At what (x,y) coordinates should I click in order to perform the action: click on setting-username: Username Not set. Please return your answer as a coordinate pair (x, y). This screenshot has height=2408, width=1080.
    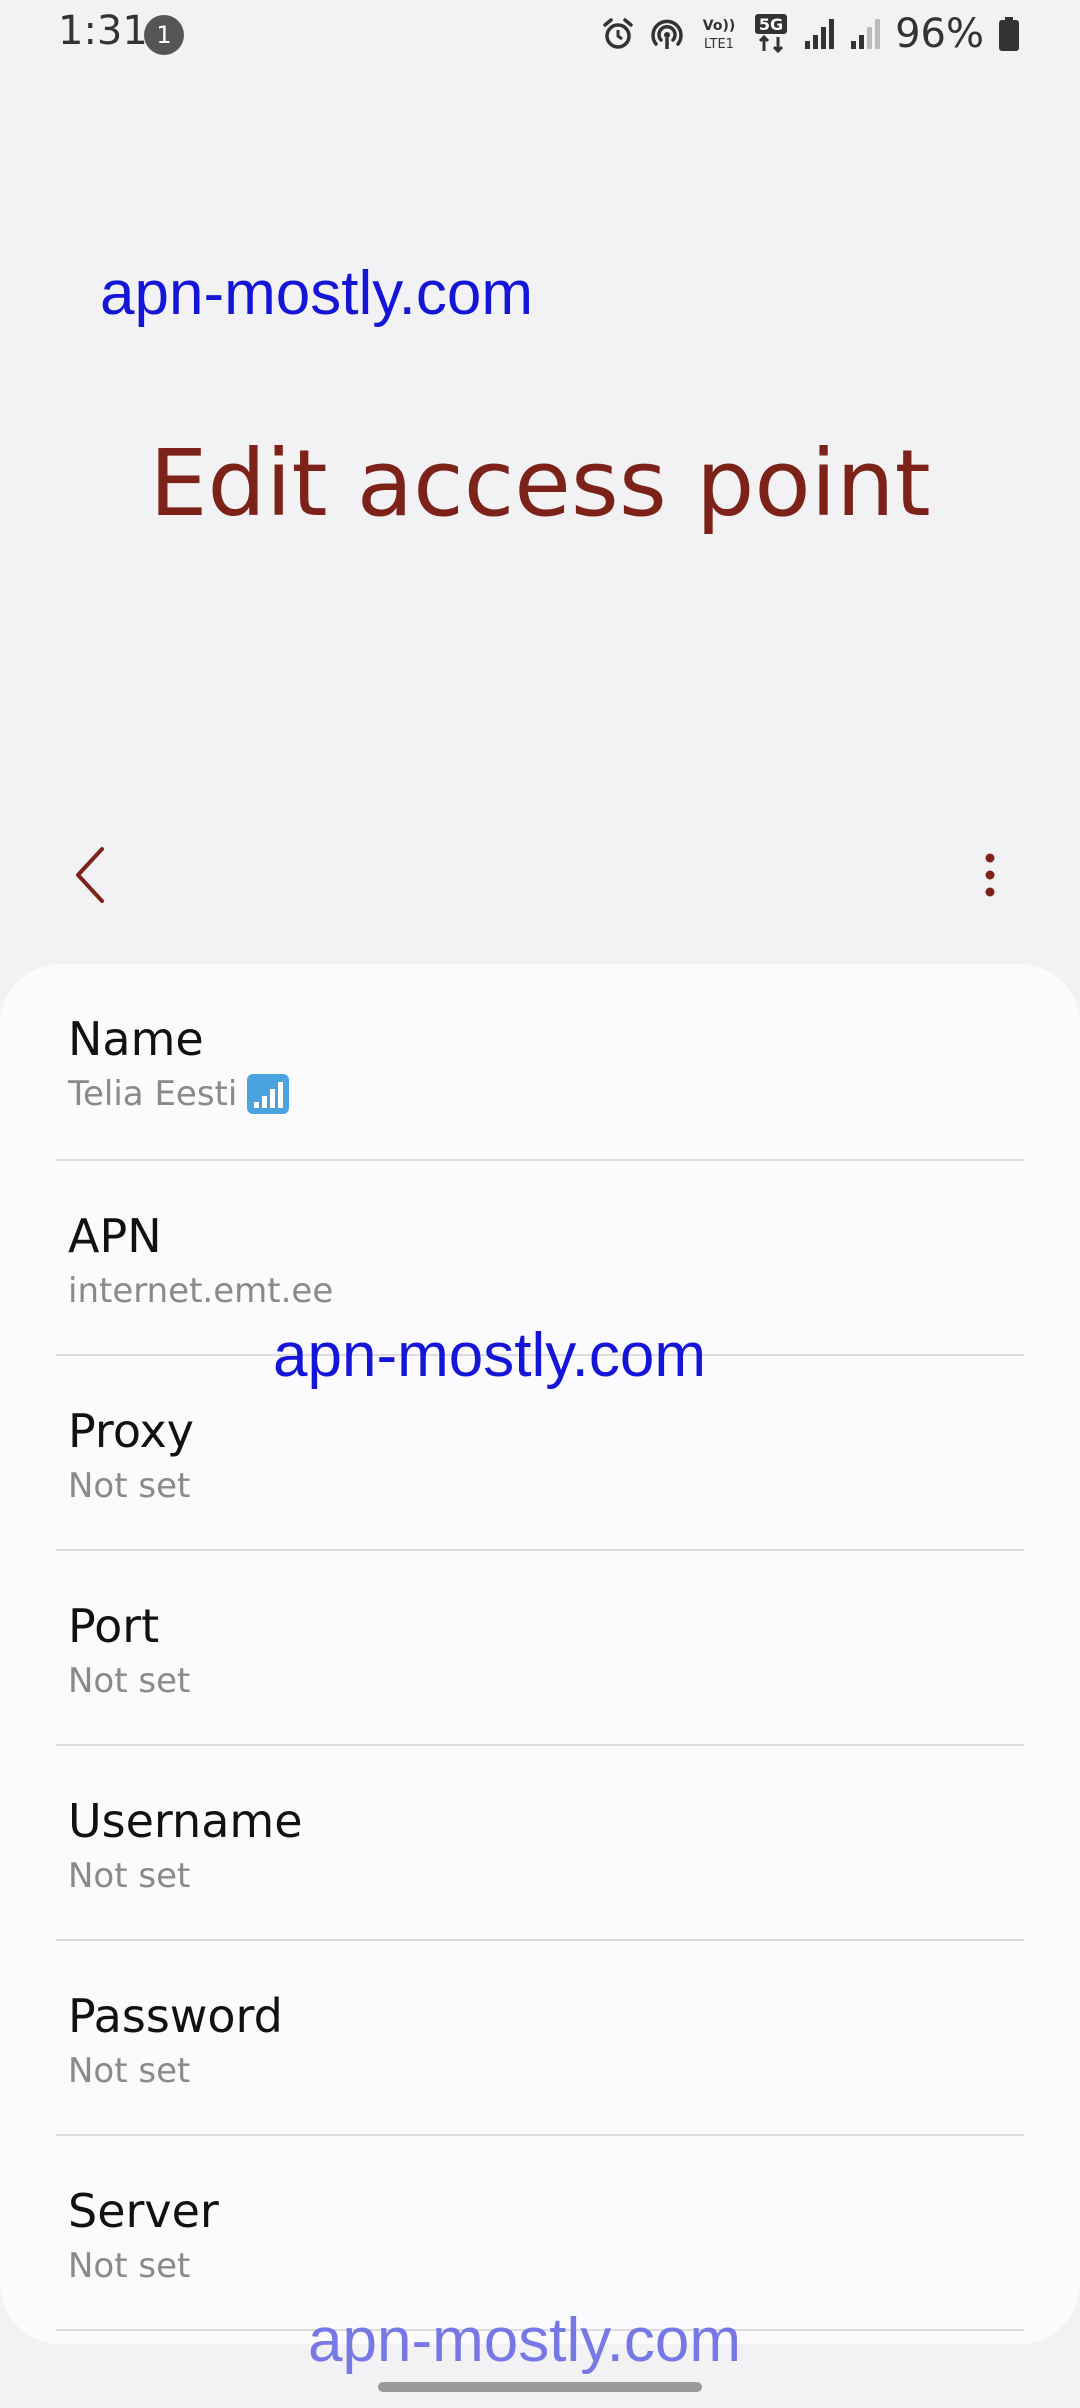
    Looking at the image, I should click on (540, 1841).